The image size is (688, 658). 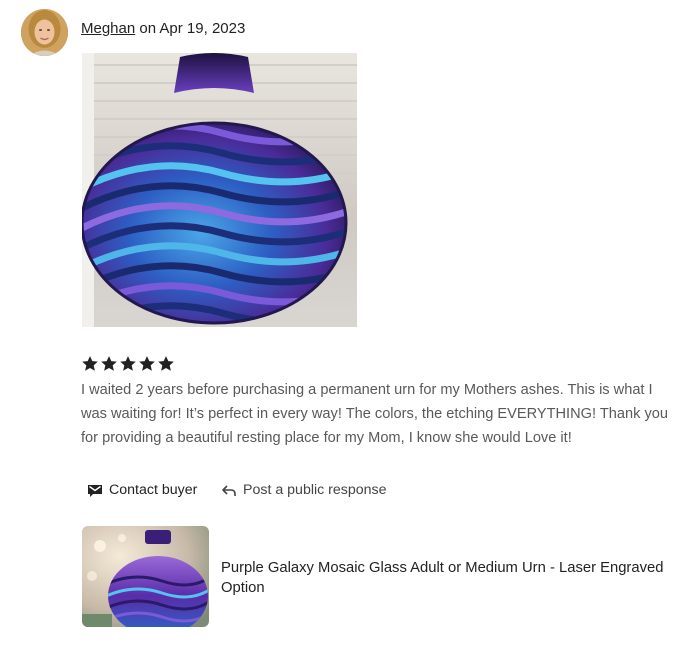 I want to click on reply-arrow-icon, so click(x=229, y=490).